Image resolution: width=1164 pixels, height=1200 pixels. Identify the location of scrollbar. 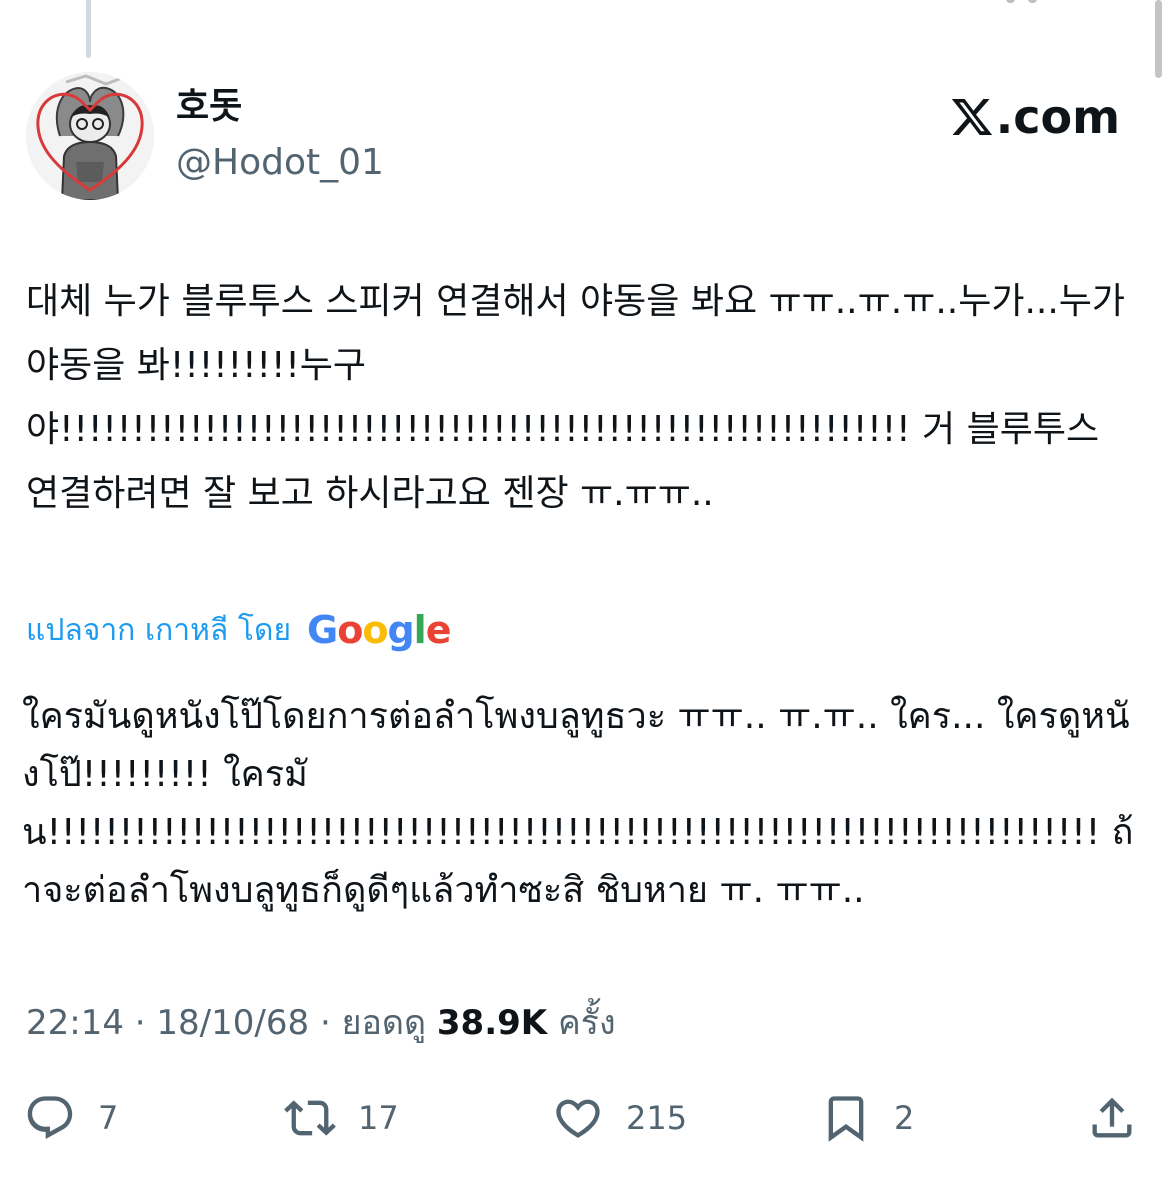
(1158, 39).